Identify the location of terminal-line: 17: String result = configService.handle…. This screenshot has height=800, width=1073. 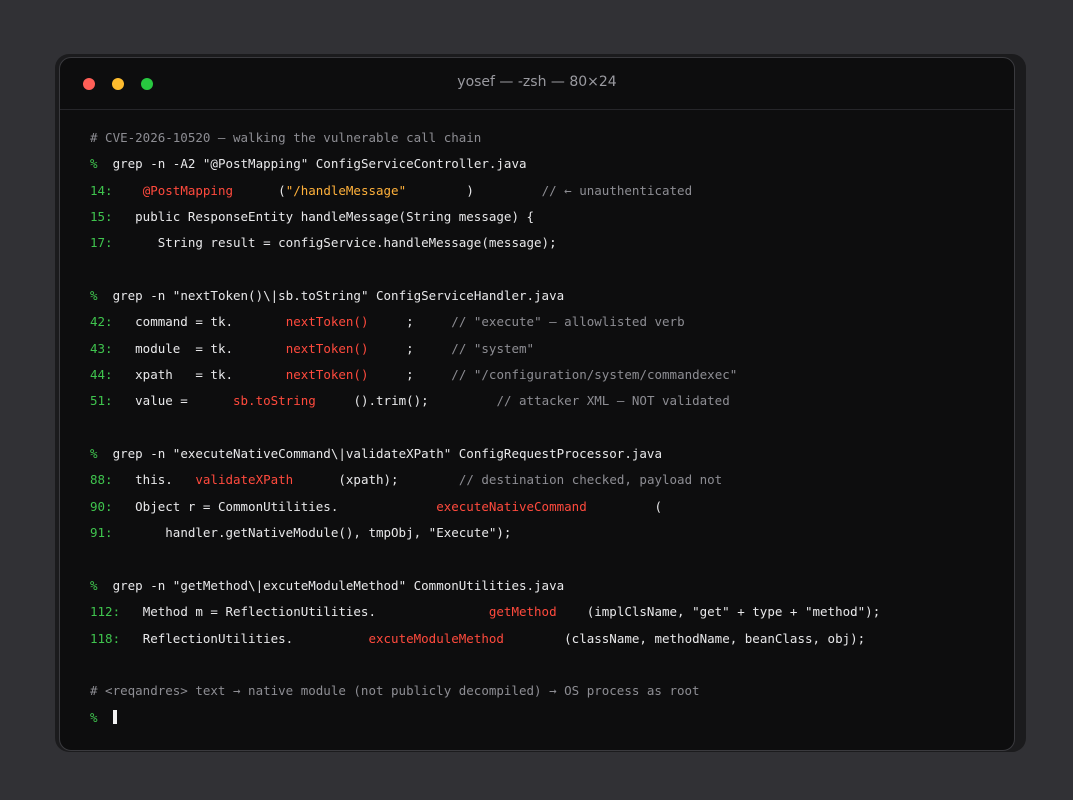
(571, 246).